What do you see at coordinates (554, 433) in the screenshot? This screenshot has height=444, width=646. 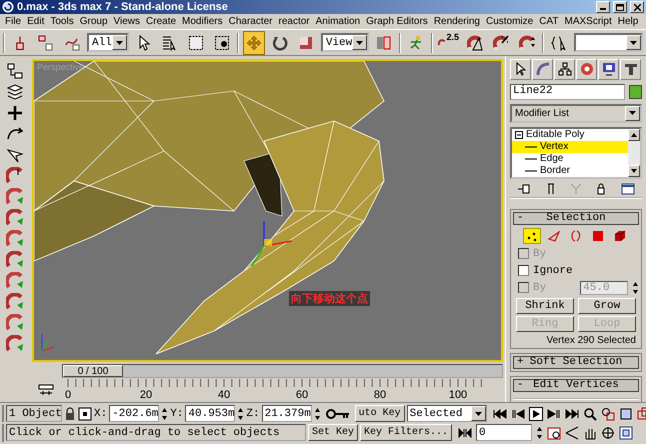 I see `time-configuration-icon` at bounding box center [554, 433].